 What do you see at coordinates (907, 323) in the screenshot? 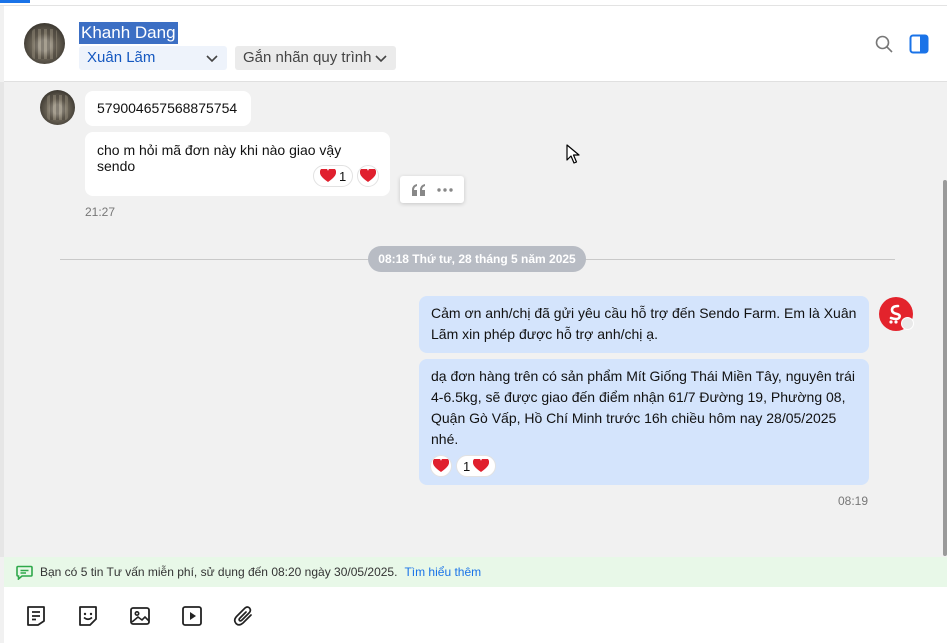
I see `agent-badge` at bounding box center [907, 323].